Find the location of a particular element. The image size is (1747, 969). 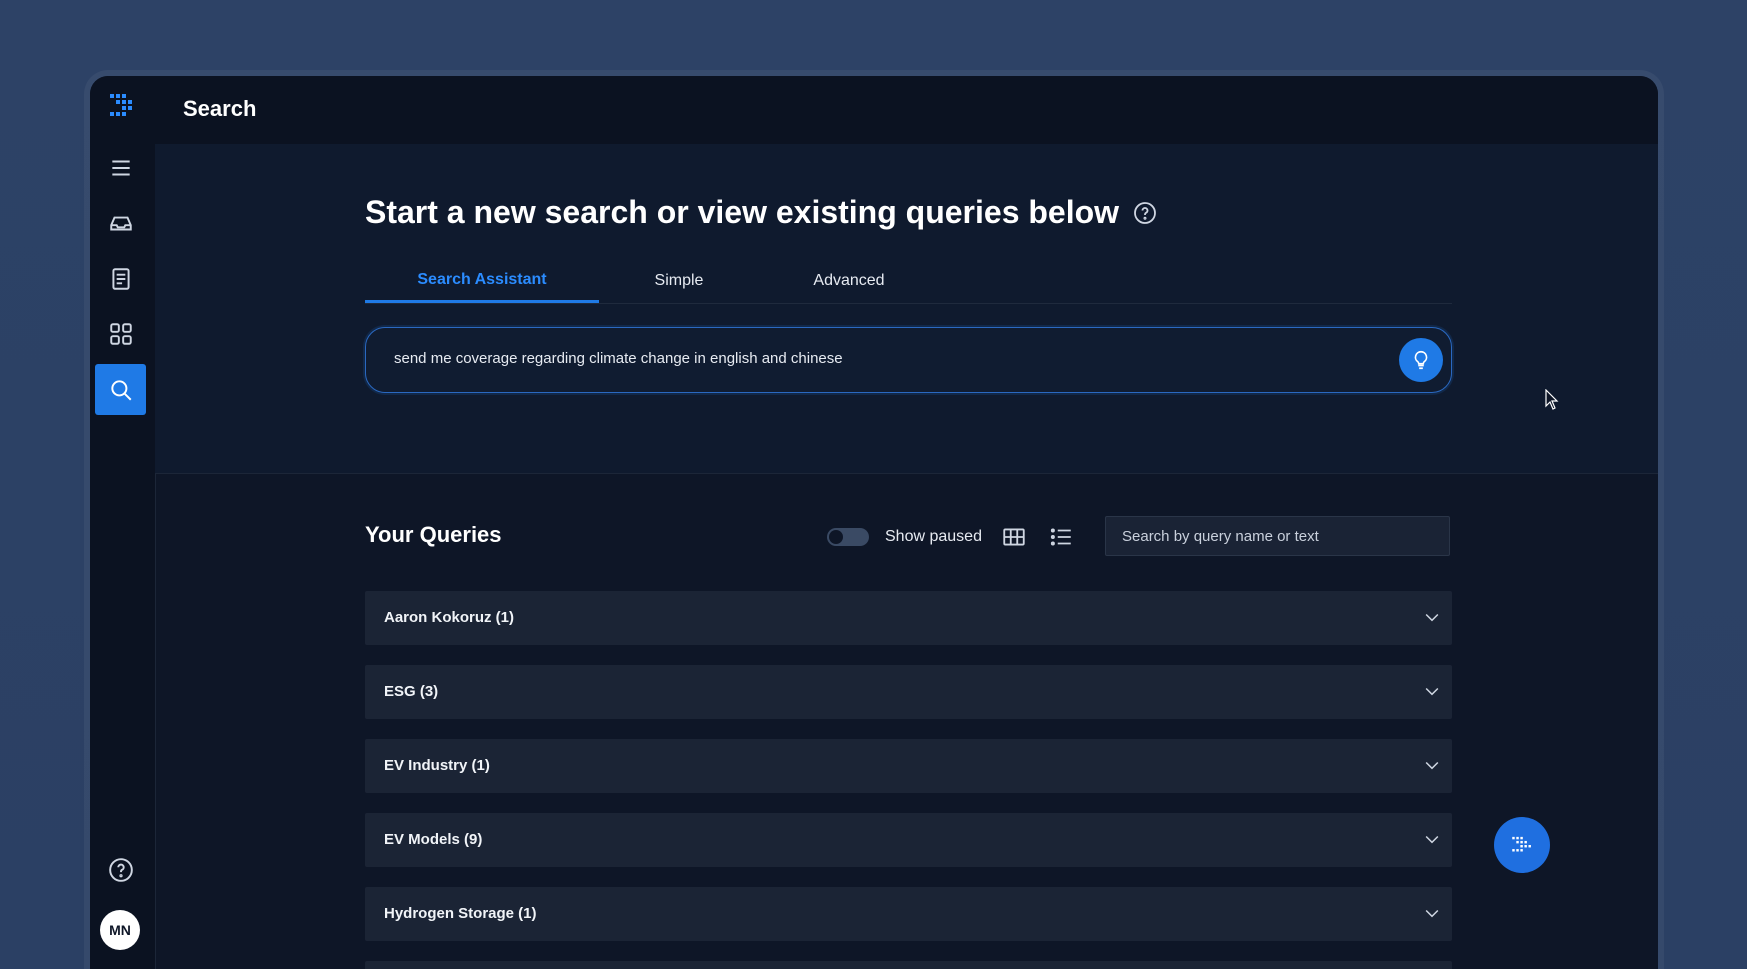

query-group: Aaron Kokoruz (1) is located at coordinates (908, 618).